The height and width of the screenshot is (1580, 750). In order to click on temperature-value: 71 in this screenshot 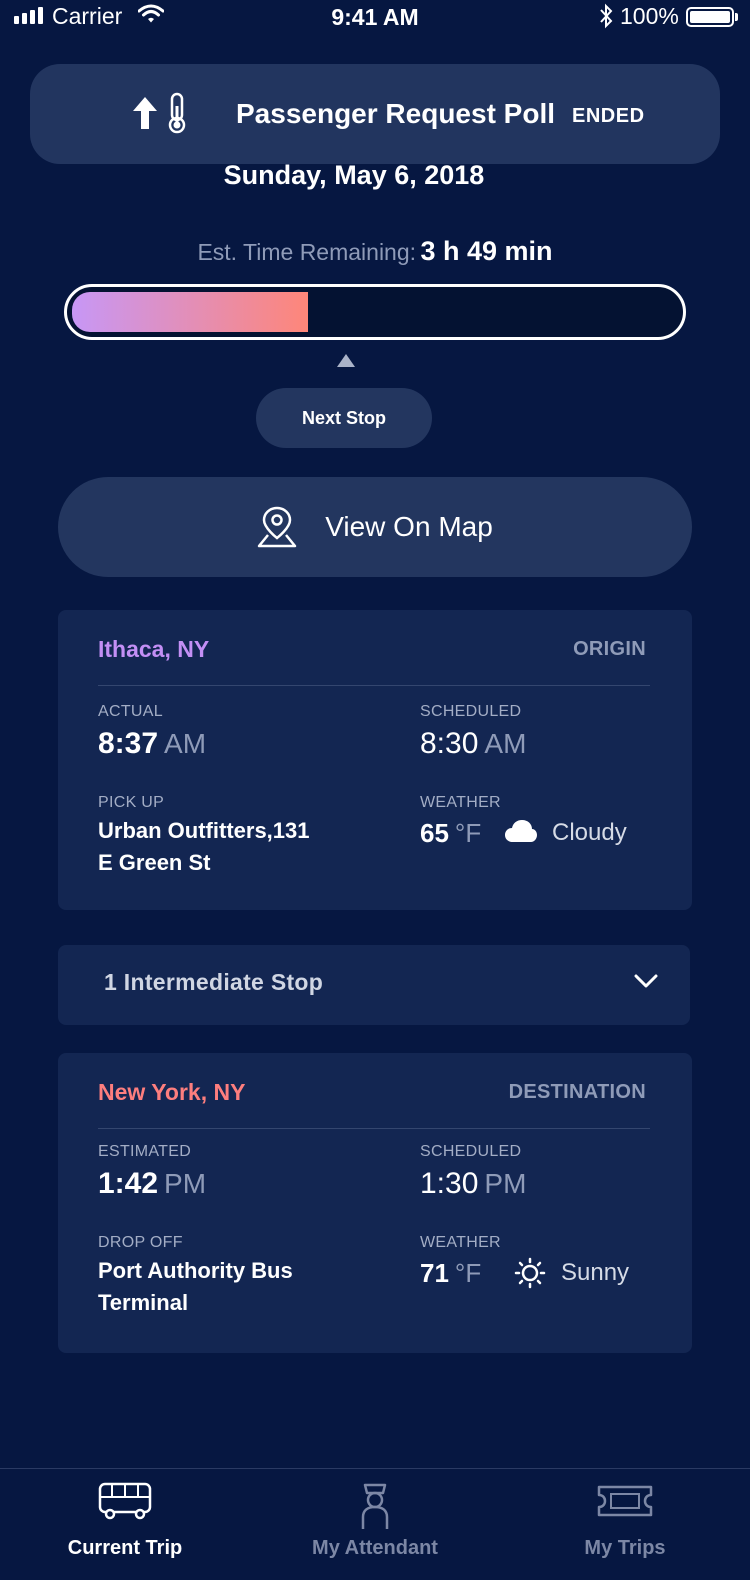, I will do `click(434, 1273)`.